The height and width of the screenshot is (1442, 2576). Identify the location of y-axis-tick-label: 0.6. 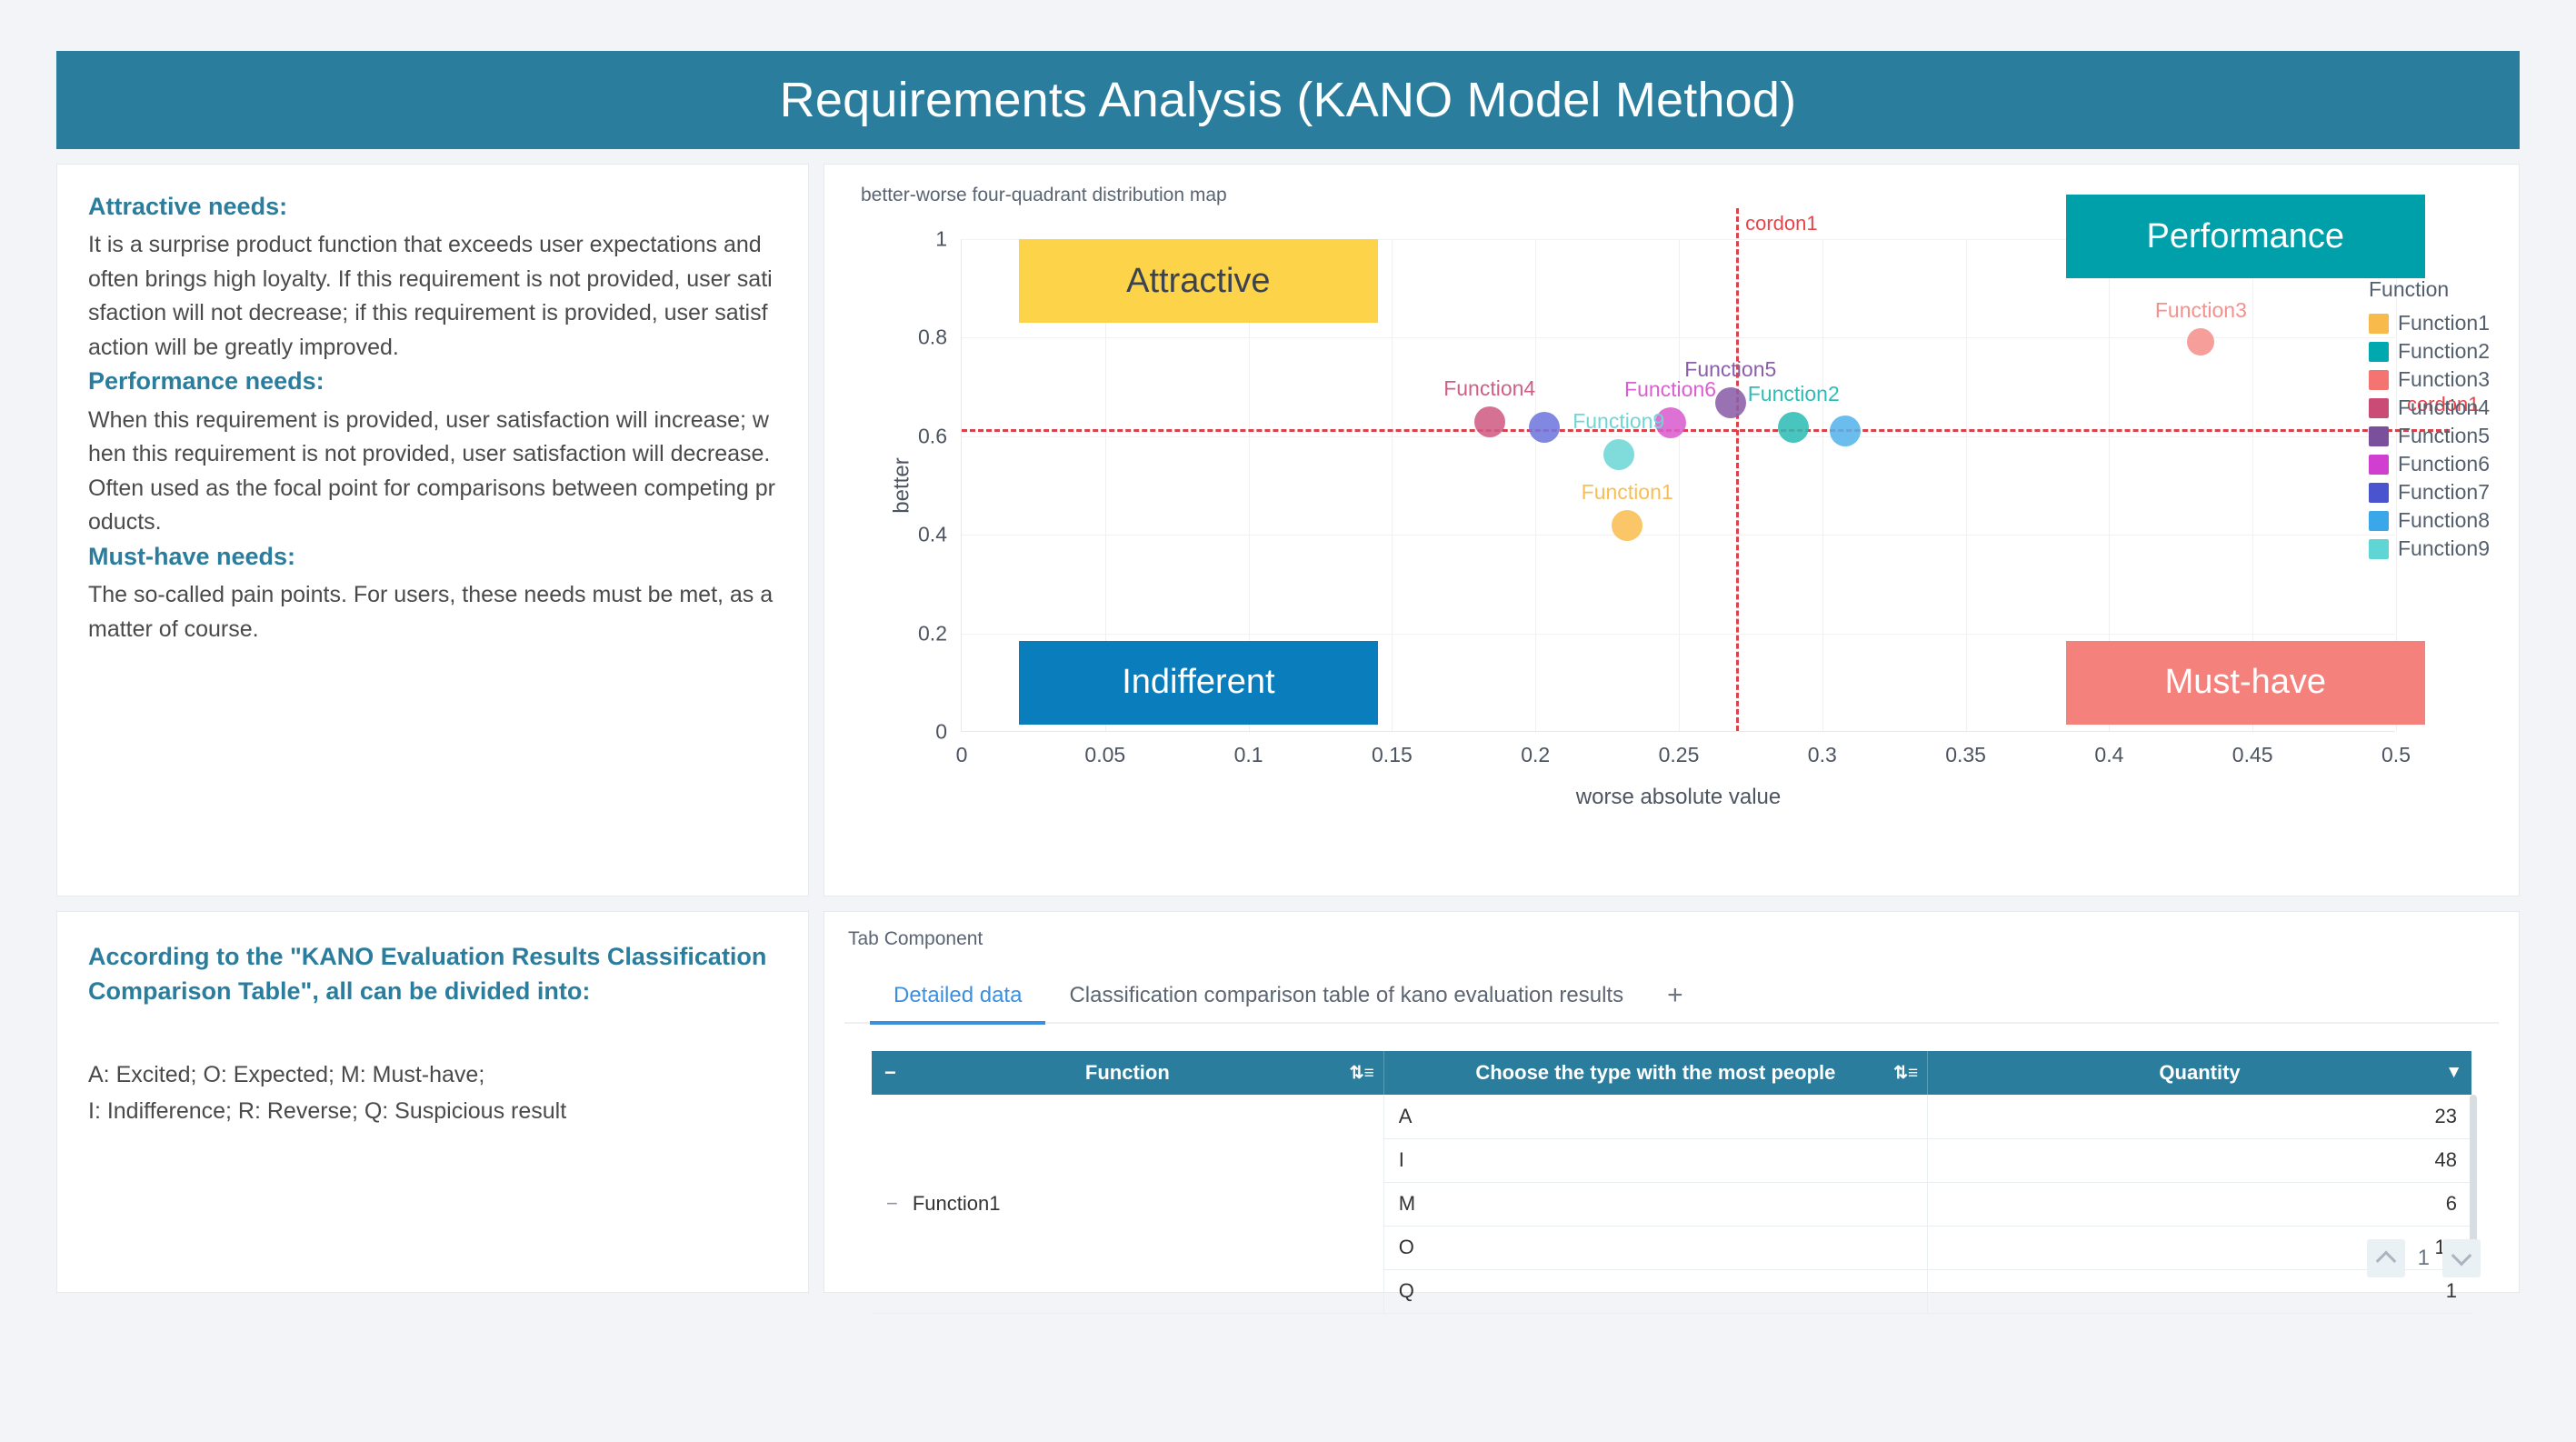
(932, 436).